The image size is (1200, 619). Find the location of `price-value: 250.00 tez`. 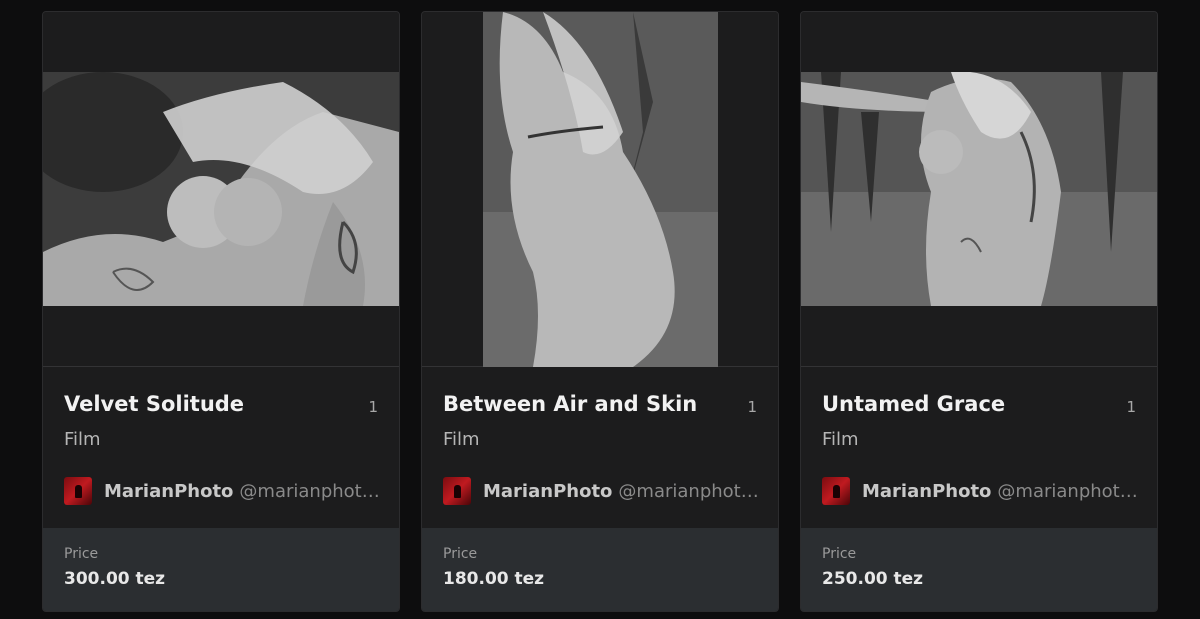

price-value: 250.00 tez is located at coordinates (873, 579).